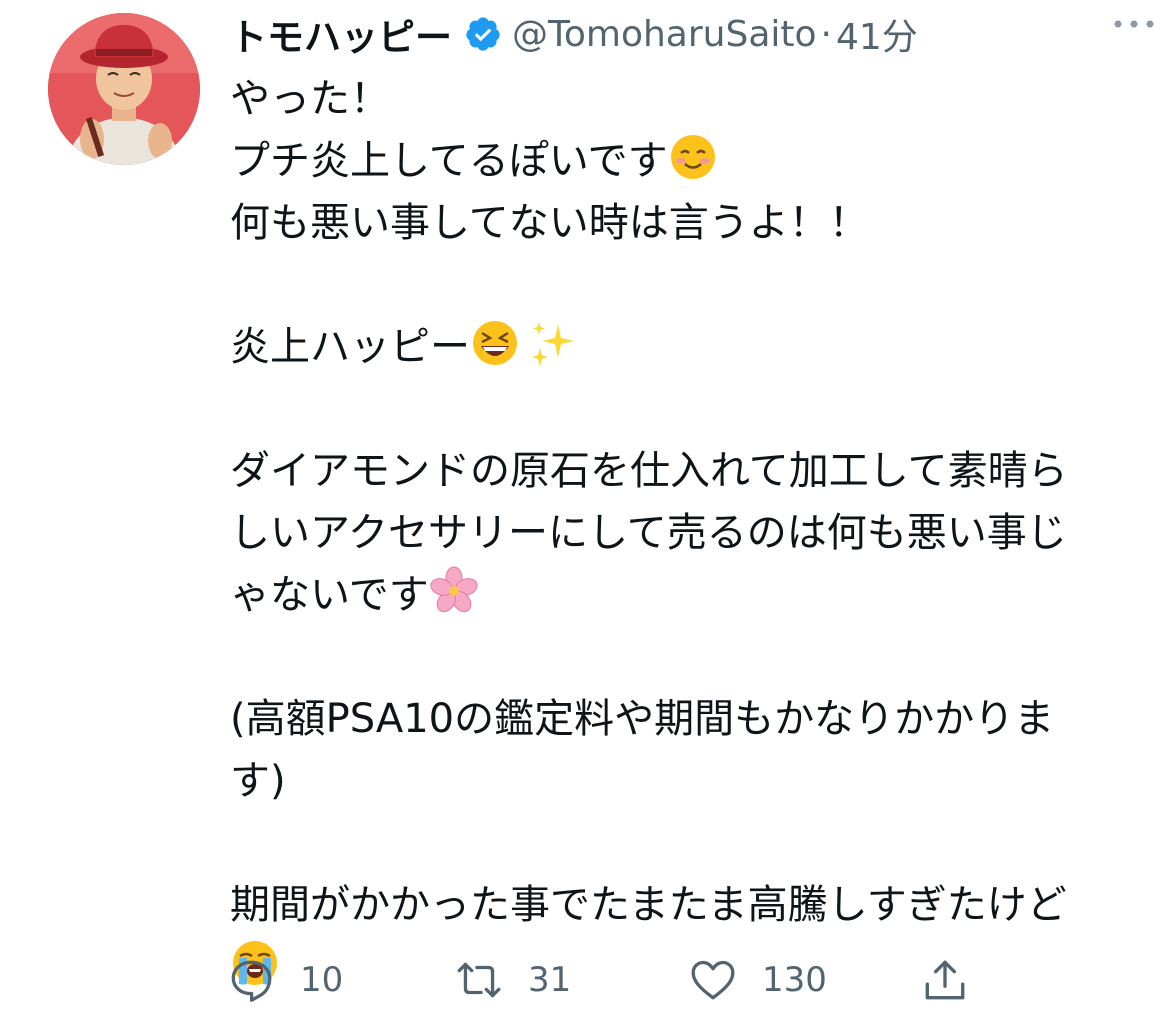  What do you see at coordinates (713, 980) in the screenshot?
I see `like-heart-icon` at bounding box center [713, 980].